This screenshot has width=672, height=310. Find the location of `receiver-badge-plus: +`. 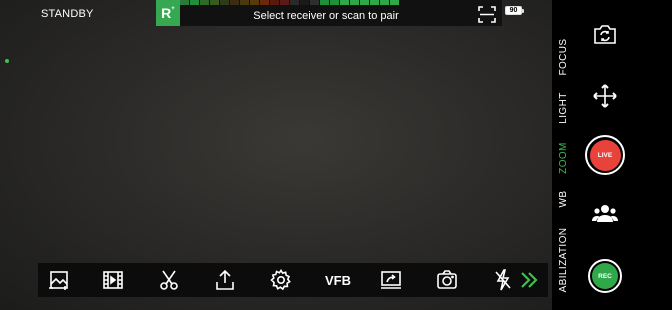

receiver-badge-plus: + is located at coordinates (173, 9).